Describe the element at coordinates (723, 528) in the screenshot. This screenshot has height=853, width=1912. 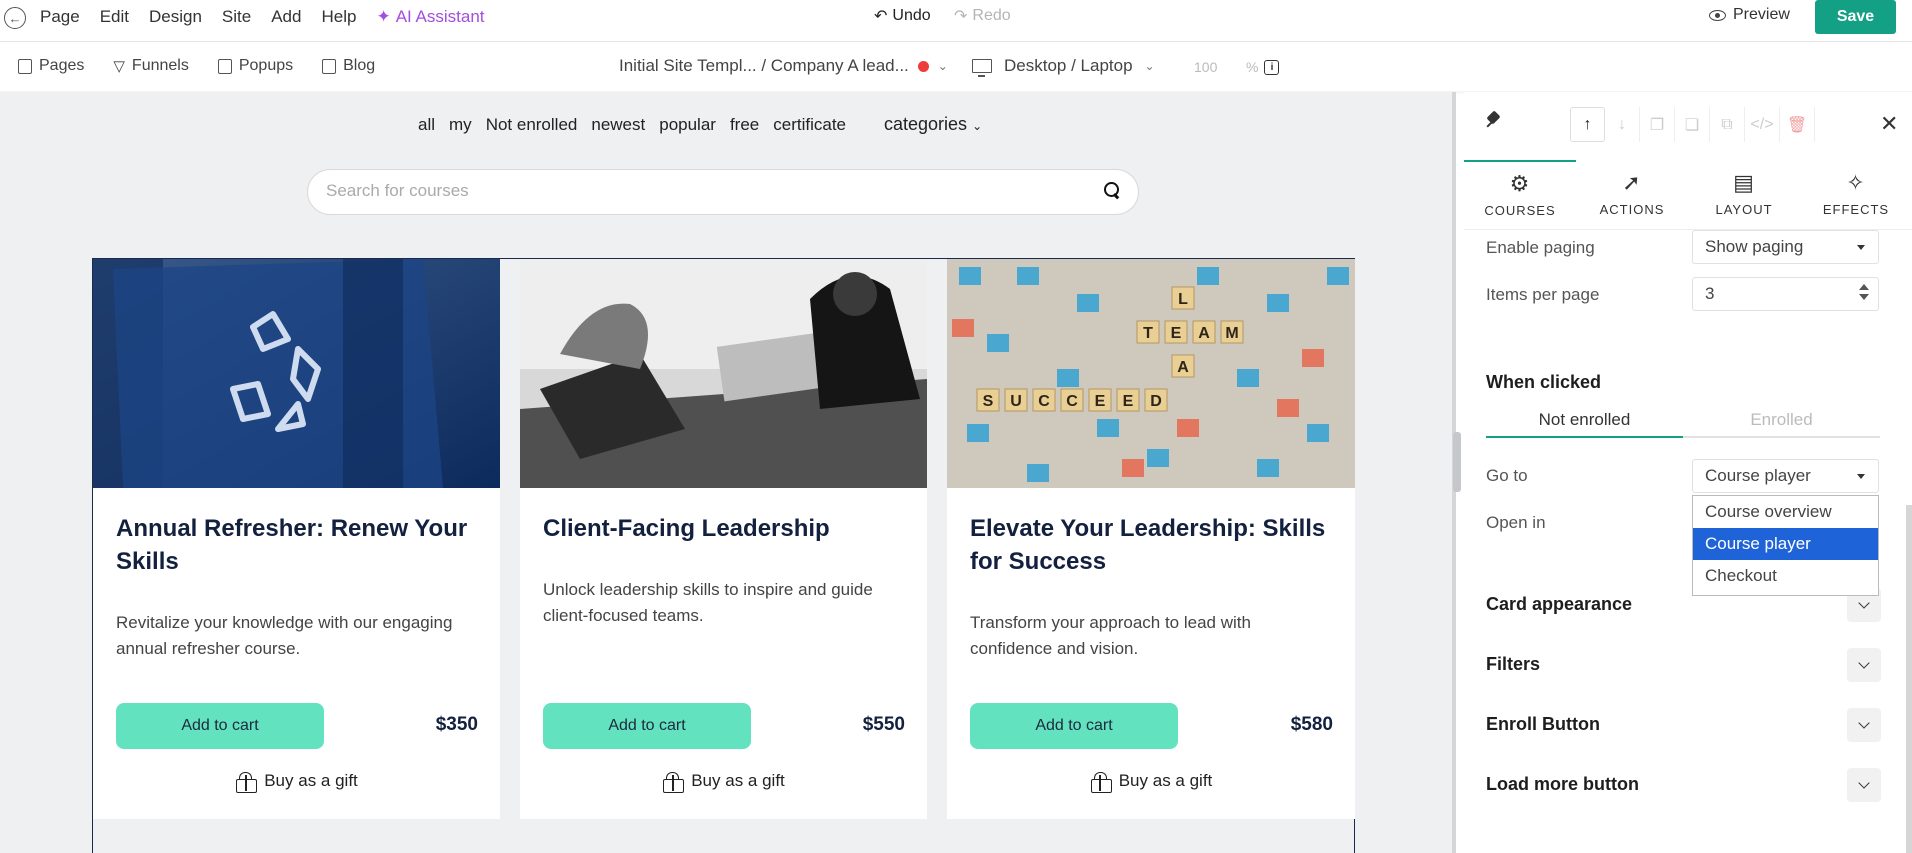
I see `course-title: Client-Facing Leadership` at that location.